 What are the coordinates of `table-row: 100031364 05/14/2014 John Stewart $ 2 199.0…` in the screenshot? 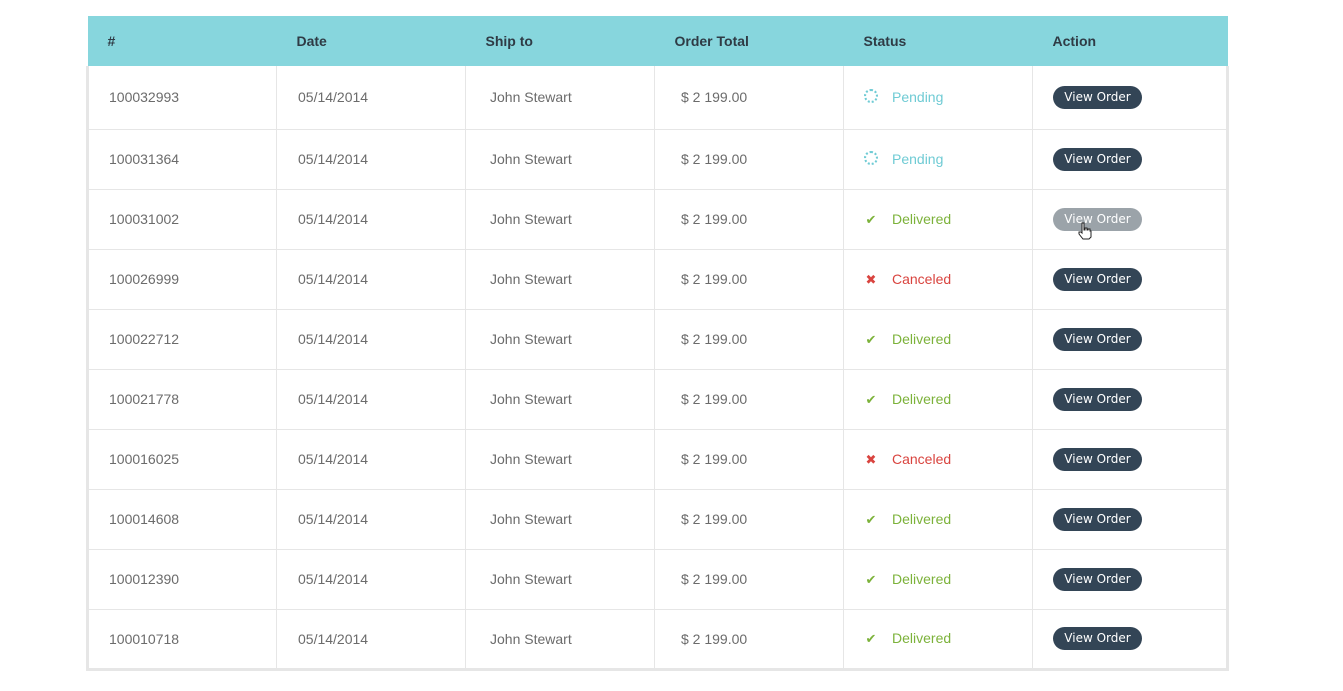 It's located at (657, 159).